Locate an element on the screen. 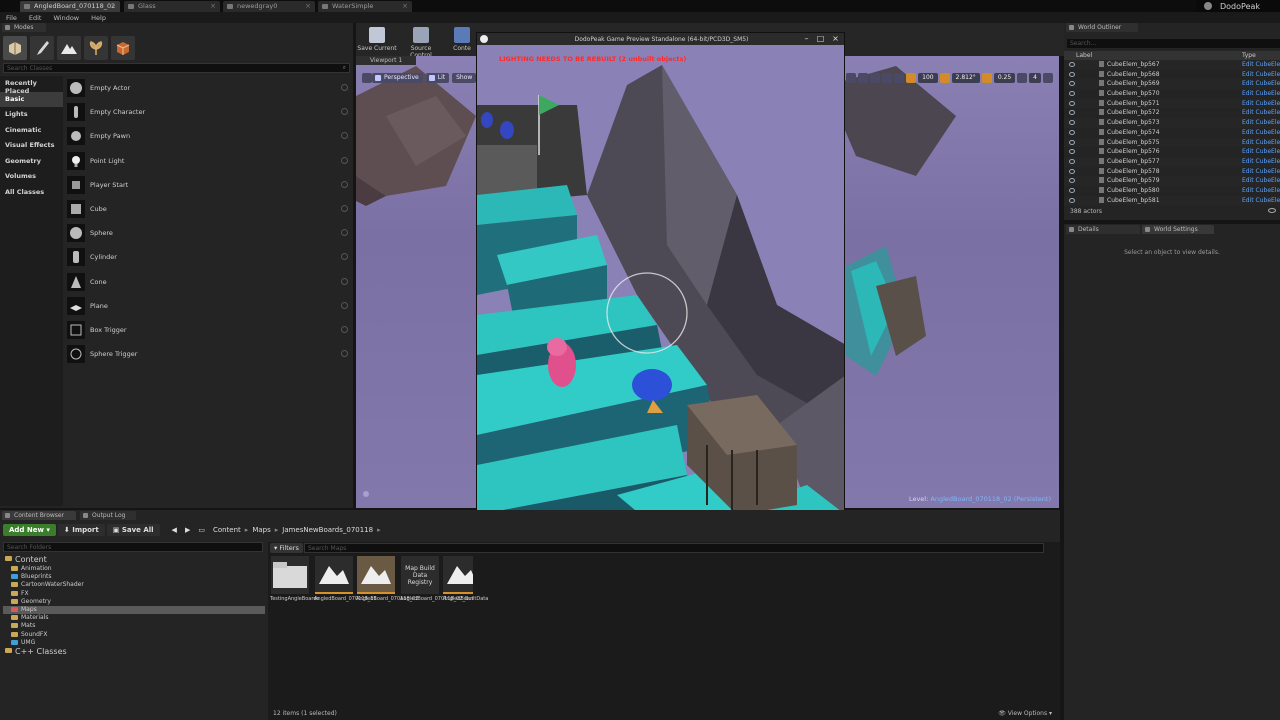 The image size is (1280, 720). outliner-row: CubeElem_bp579 Edit CubeEle is located at coordinates (1172, 181).